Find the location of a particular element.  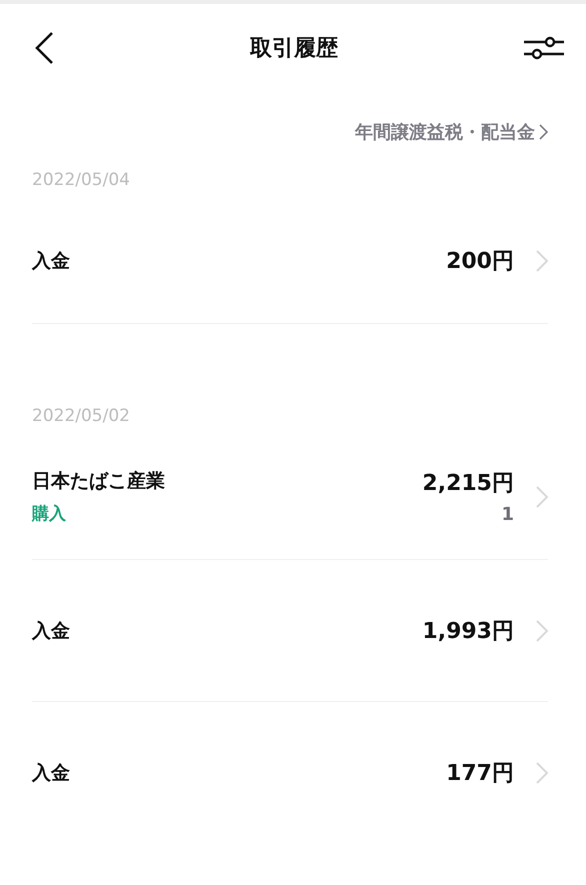

date-heading: 2022/05/04 is located at coordinates (81, 180).